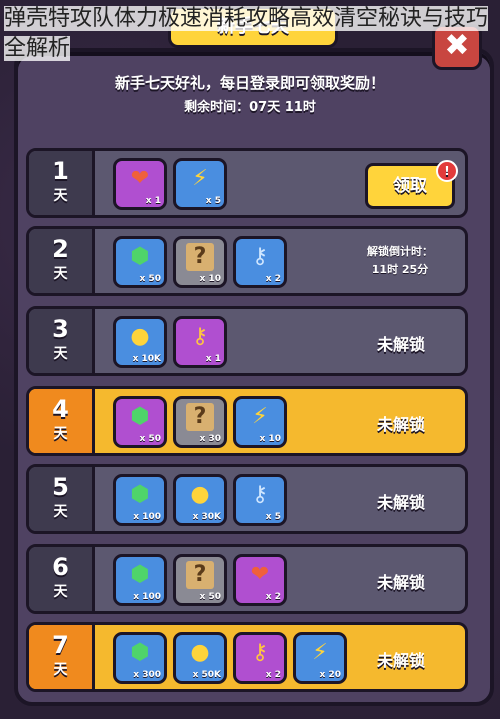 The width and height of the screenshot is (500, 719). I want to click on day-number: 1, so click(60, 171).